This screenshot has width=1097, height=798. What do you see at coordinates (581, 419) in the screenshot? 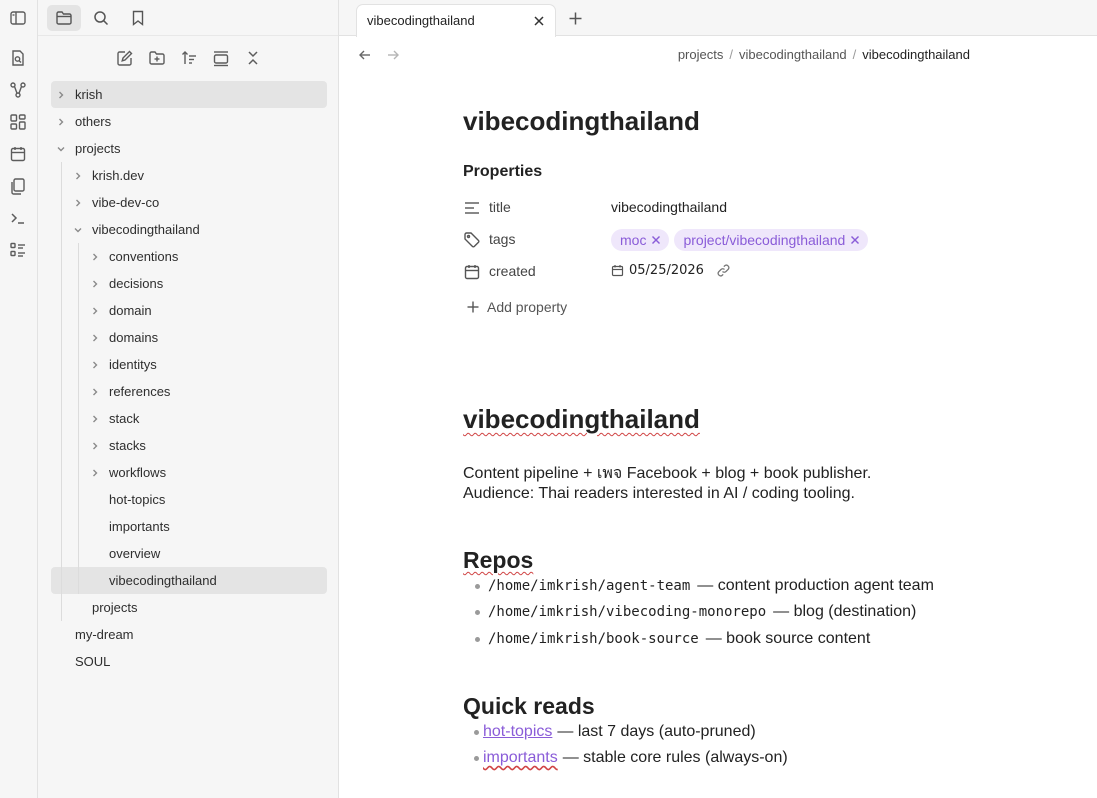
I see `heading-1: vibecodingthailand` at bounding box center [581, 419].